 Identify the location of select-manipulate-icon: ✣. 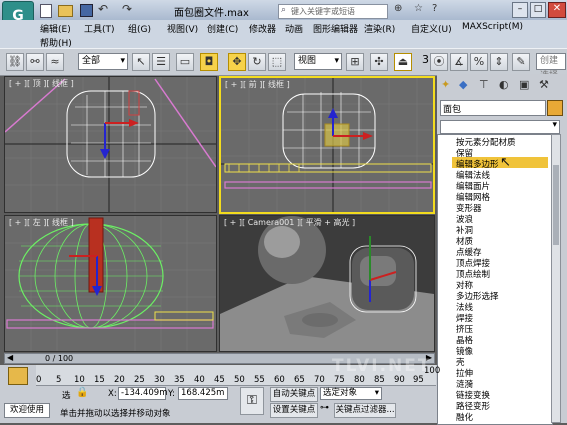
(379, 62).